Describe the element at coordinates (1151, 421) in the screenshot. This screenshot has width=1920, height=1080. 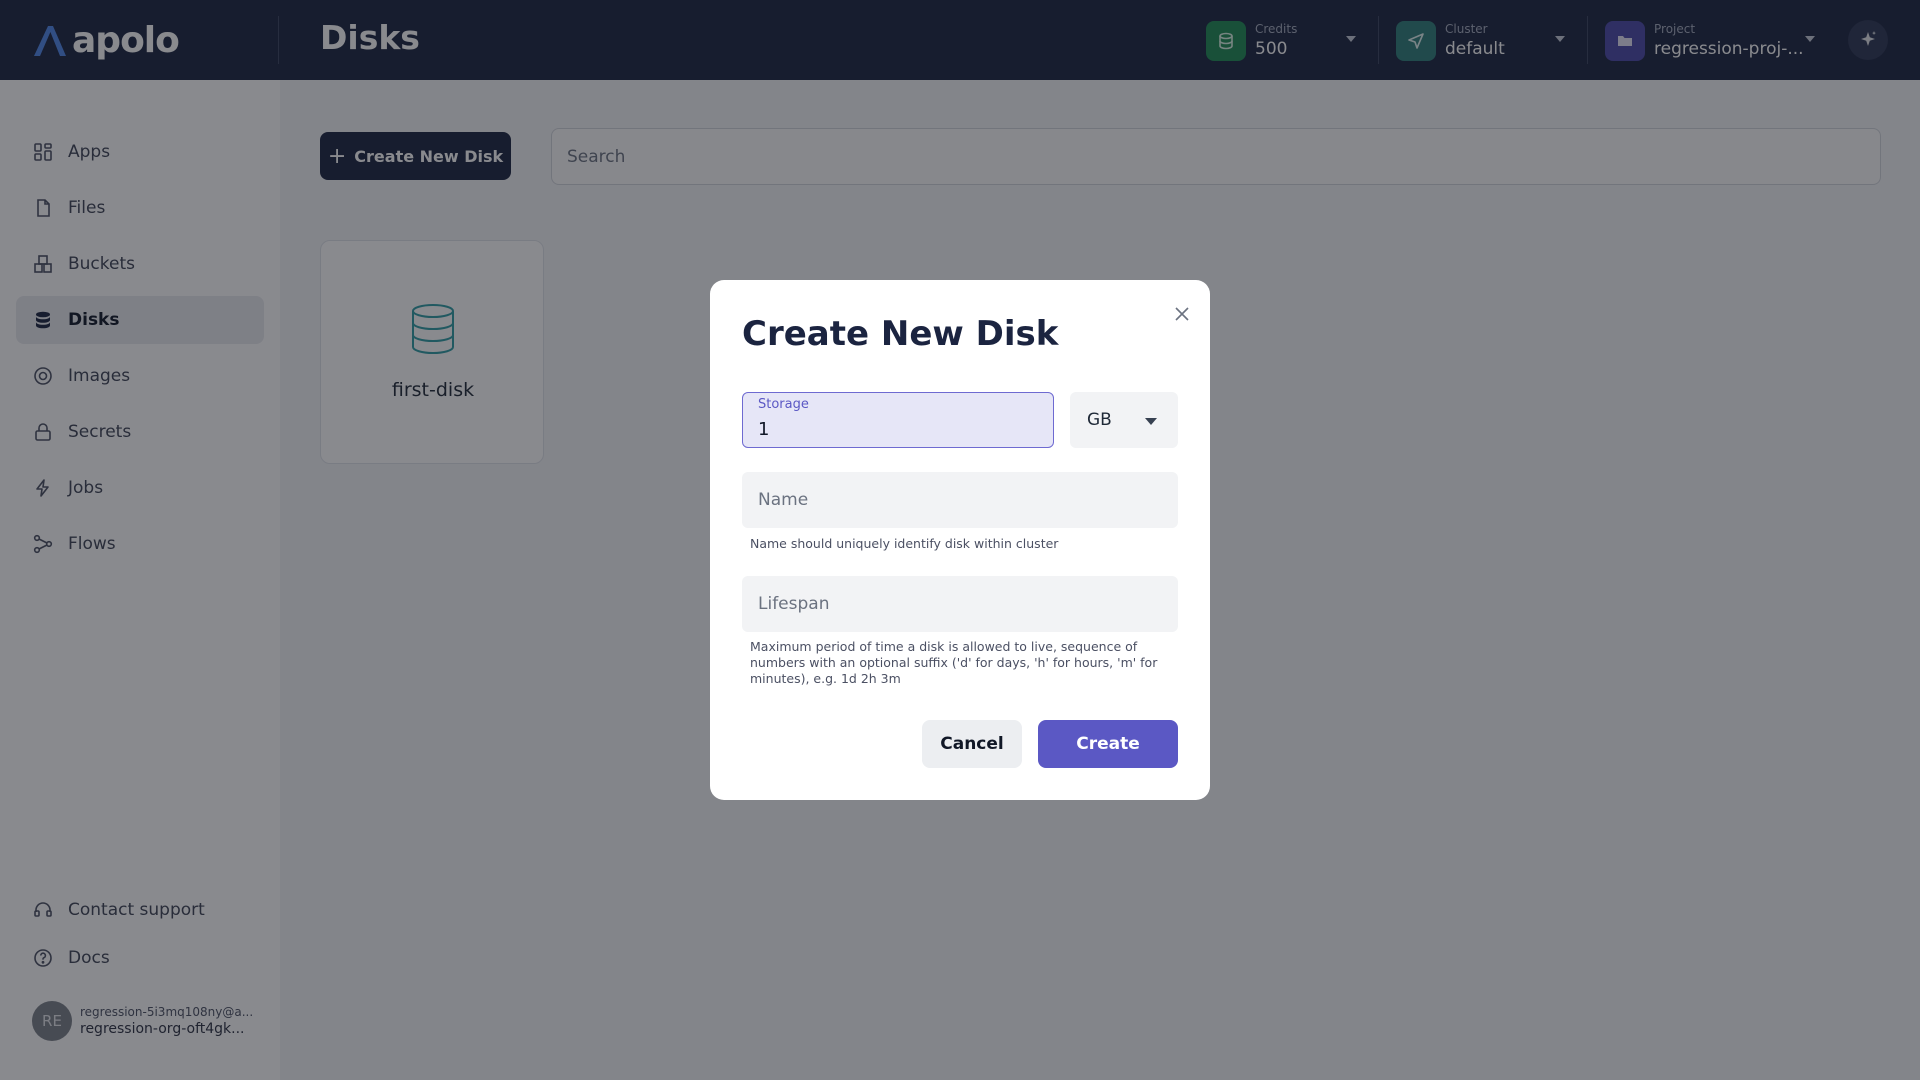
I see `chevron-down-icon` at that location.